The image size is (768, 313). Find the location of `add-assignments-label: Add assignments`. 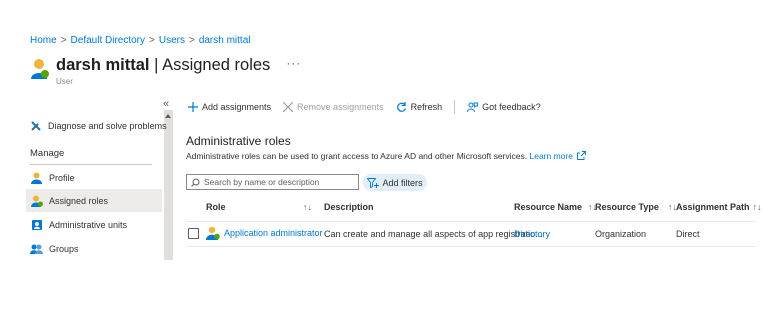

add-assignments-label: Add assignments is located at coordinates (237, 107).